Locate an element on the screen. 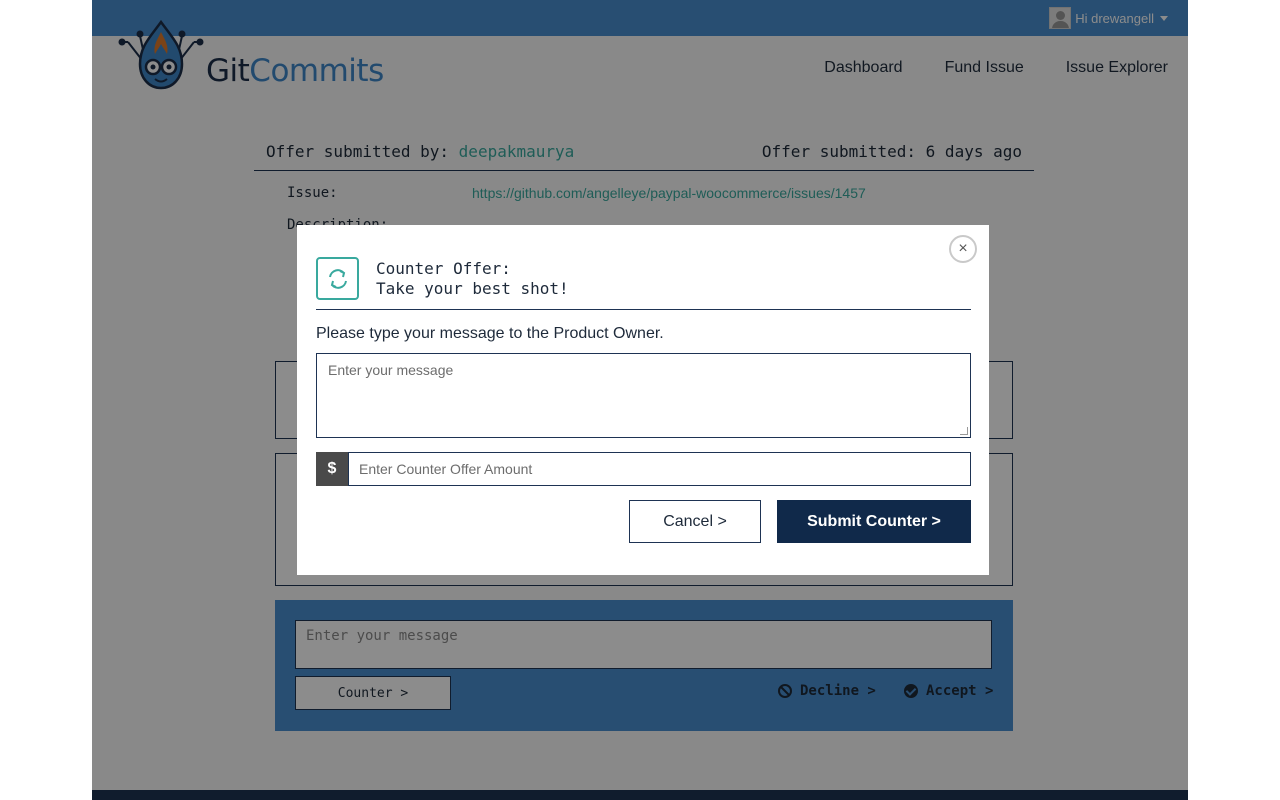 The image size is (1280, 800). submit-counter-button: Submit Counter > is located at coordinates (874, 521).